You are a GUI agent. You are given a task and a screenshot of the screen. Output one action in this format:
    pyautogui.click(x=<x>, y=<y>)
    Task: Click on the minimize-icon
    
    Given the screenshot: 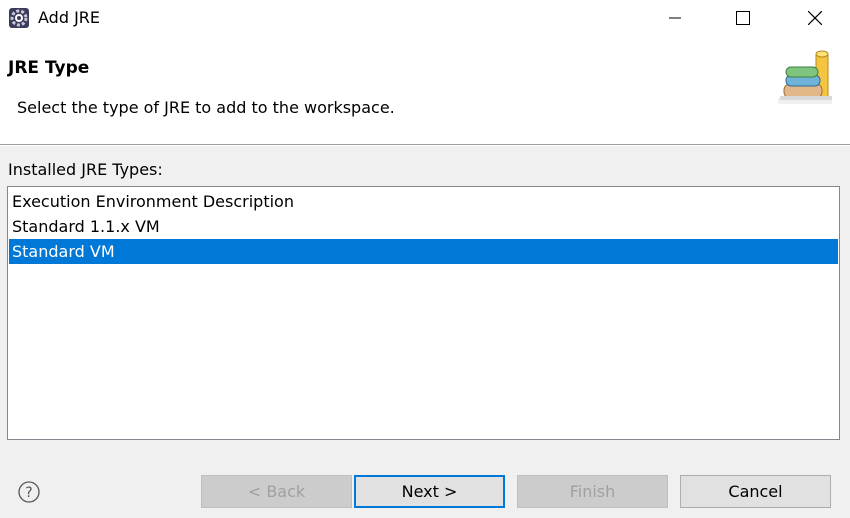 What is the action you would take?
    pyautogui.click(x=675, y=18)
    